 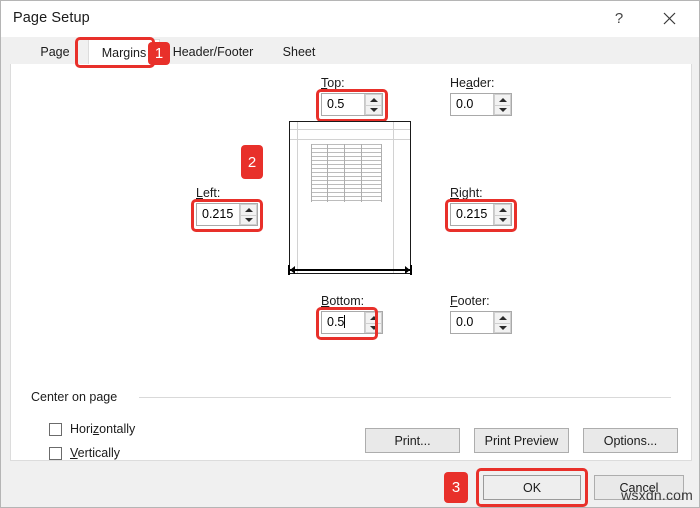 I want to click on footer-margin-spin-down, so click(x=502, y=327).